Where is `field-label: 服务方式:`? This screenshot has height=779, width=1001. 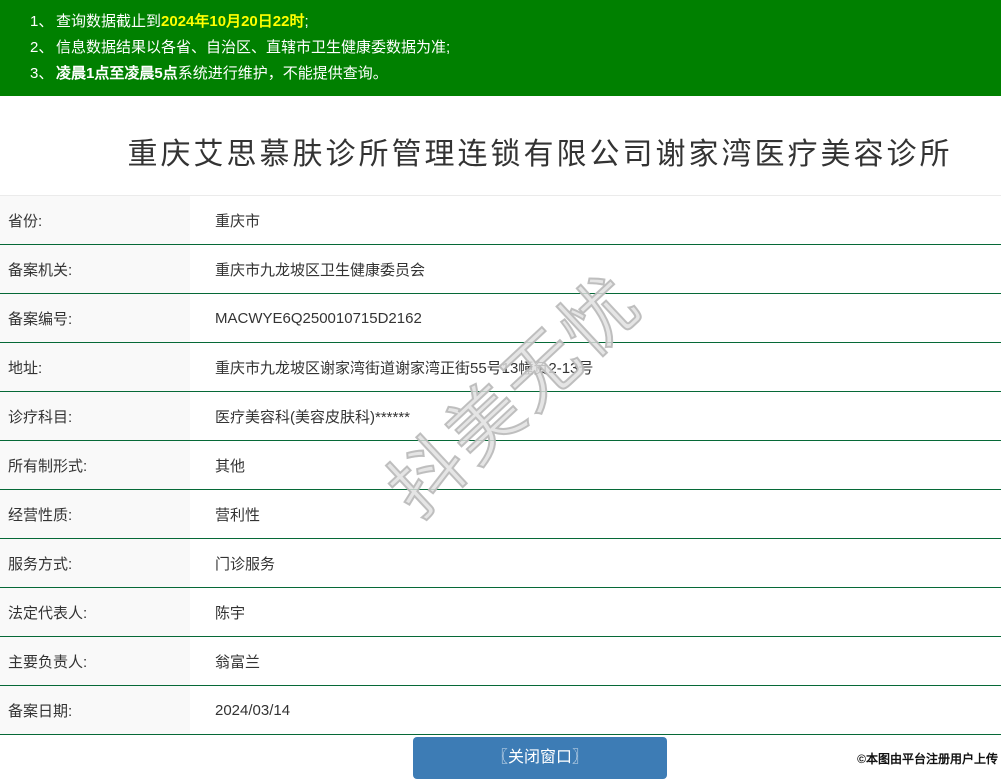 field-label: 服务方式: is located at coordinates (95, 563).